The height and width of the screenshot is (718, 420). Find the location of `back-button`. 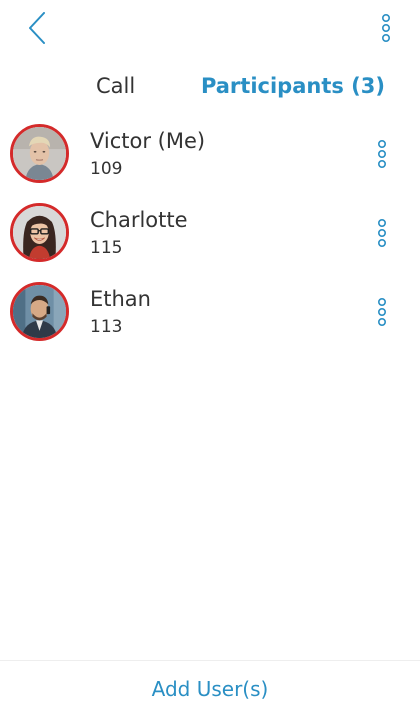

back-button is located at coordinates (37, 28).